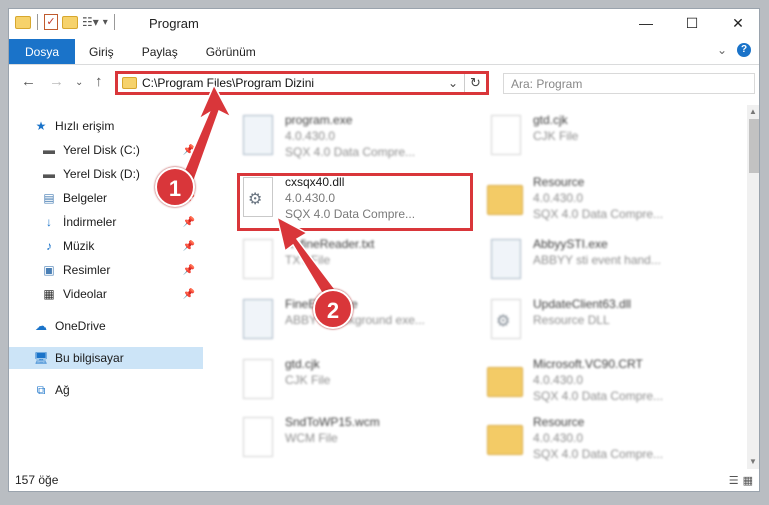 The height and width of the screenshot is (505, 769). I want to click on annotation-arrows, so click(260, 195).